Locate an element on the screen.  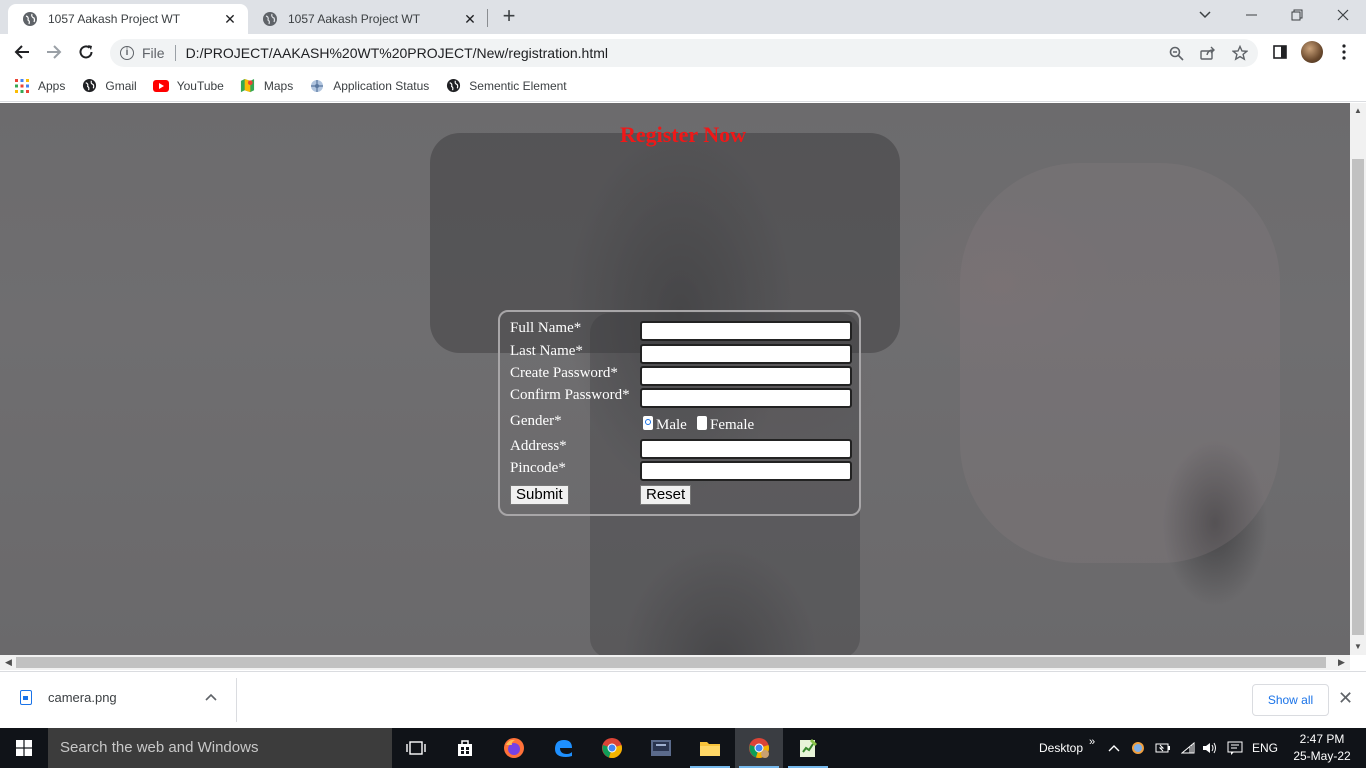
weather-icon is located at coordinates (1138, 748).